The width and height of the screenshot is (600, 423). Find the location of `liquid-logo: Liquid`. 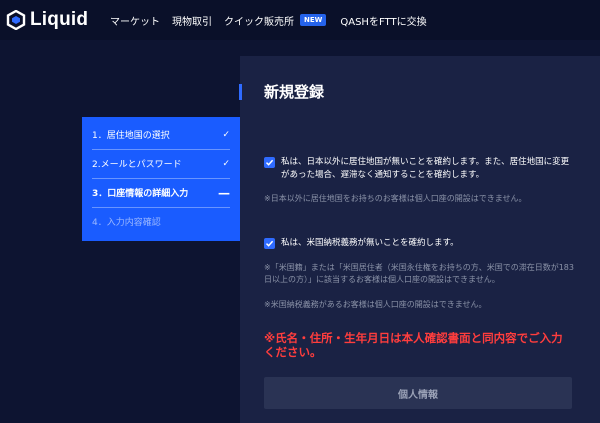

liquid-logo: Liquid is located at coordinates (47, 20).